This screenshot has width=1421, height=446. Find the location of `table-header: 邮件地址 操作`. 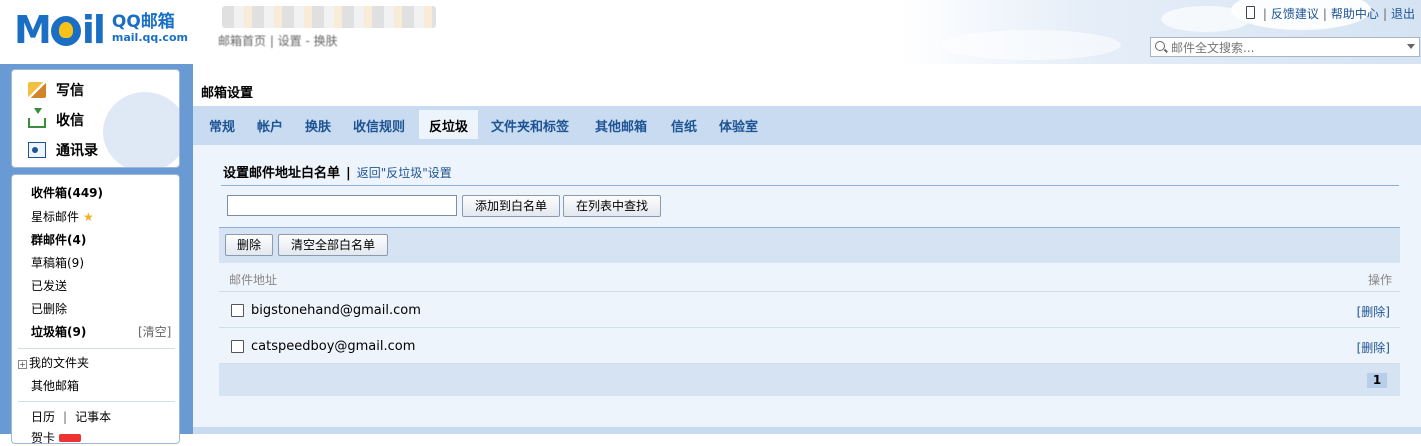

table-header: 邮件地址 操作 is located at coordinates (809, 277).